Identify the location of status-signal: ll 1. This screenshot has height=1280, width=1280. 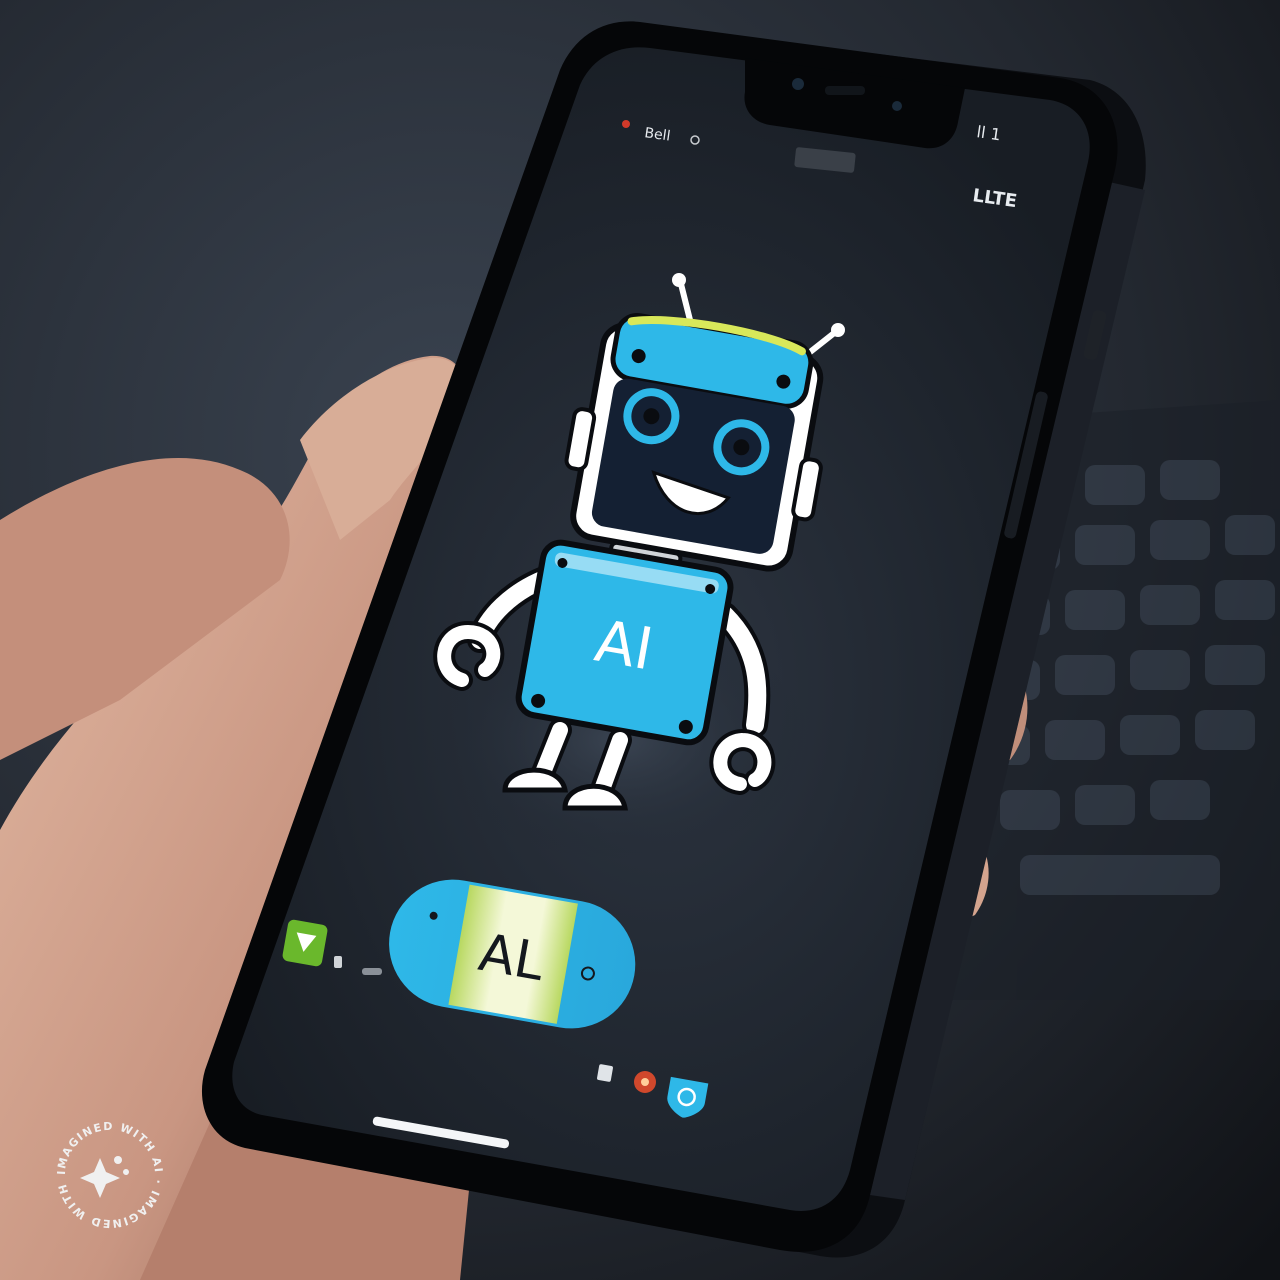
(988, 133).